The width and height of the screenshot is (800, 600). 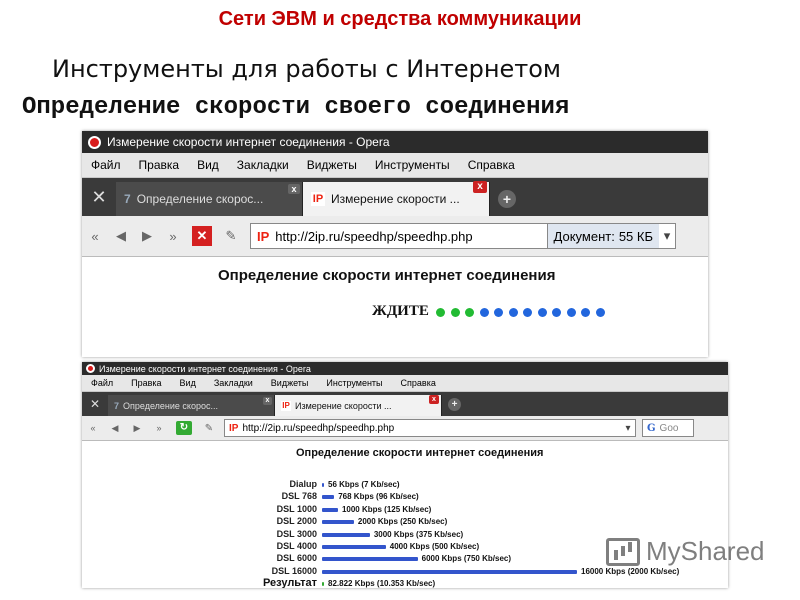 What do you see at coordinates (289, 582) in the screenshot?
I see `chart-category-label: Результат` at bounding box center [289, 582].